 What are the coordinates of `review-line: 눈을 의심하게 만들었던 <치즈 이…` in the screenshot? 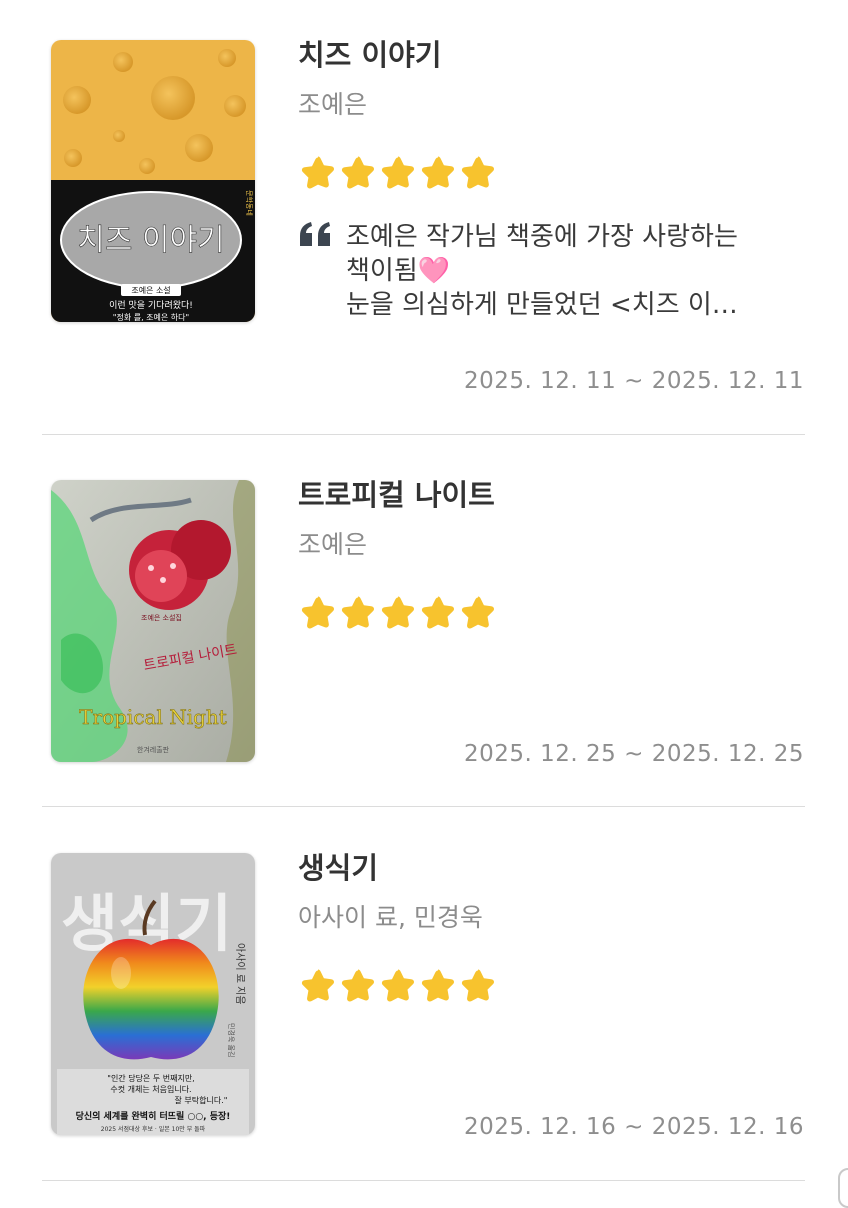 It's located at (542, 305).